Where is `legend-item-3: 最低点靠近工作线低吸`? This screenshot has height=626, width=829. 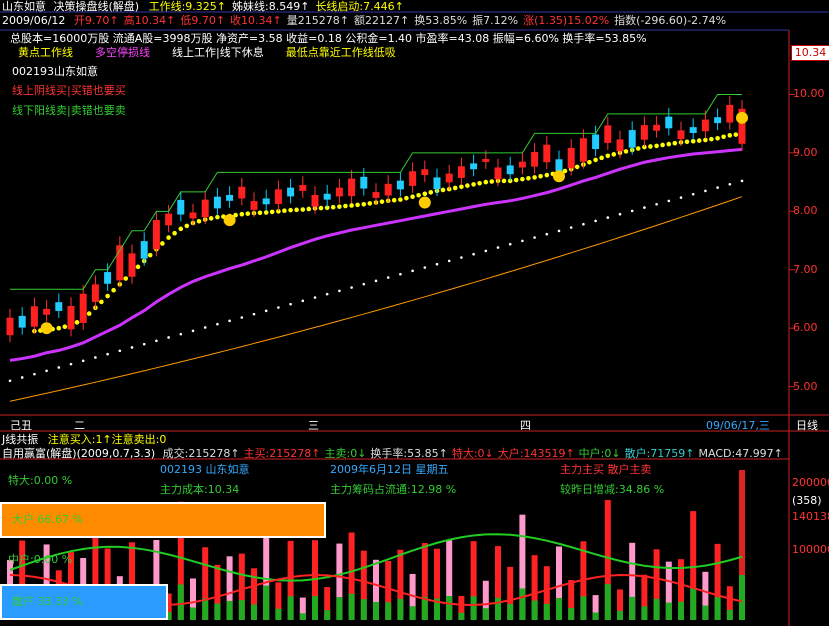 legend-item-3: 最低点靠近工作线低吸 is located at coordinates (340, 52).